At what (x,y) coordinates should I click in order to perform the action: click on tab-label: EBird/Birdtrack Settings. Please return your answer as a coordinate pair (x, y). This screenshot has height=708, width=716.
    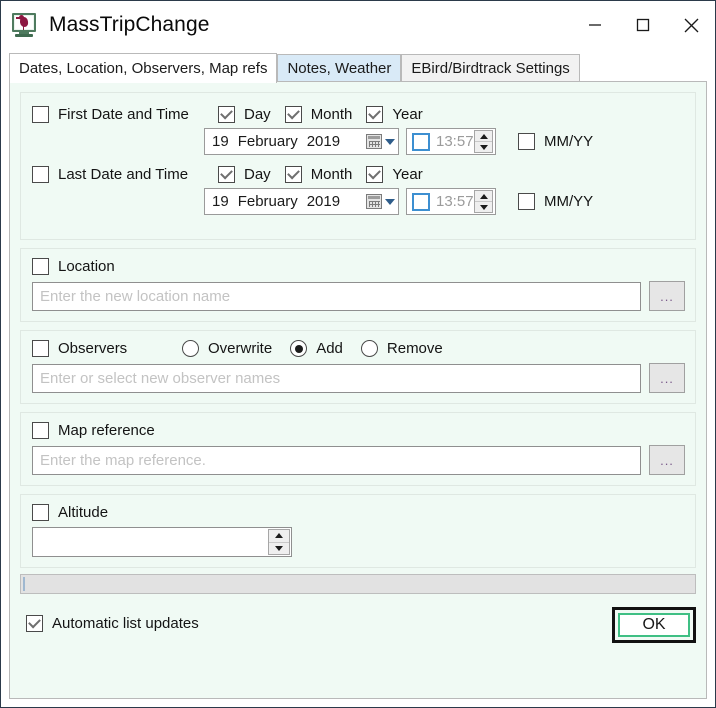
    Looking at the image, I should click on (490, 68).